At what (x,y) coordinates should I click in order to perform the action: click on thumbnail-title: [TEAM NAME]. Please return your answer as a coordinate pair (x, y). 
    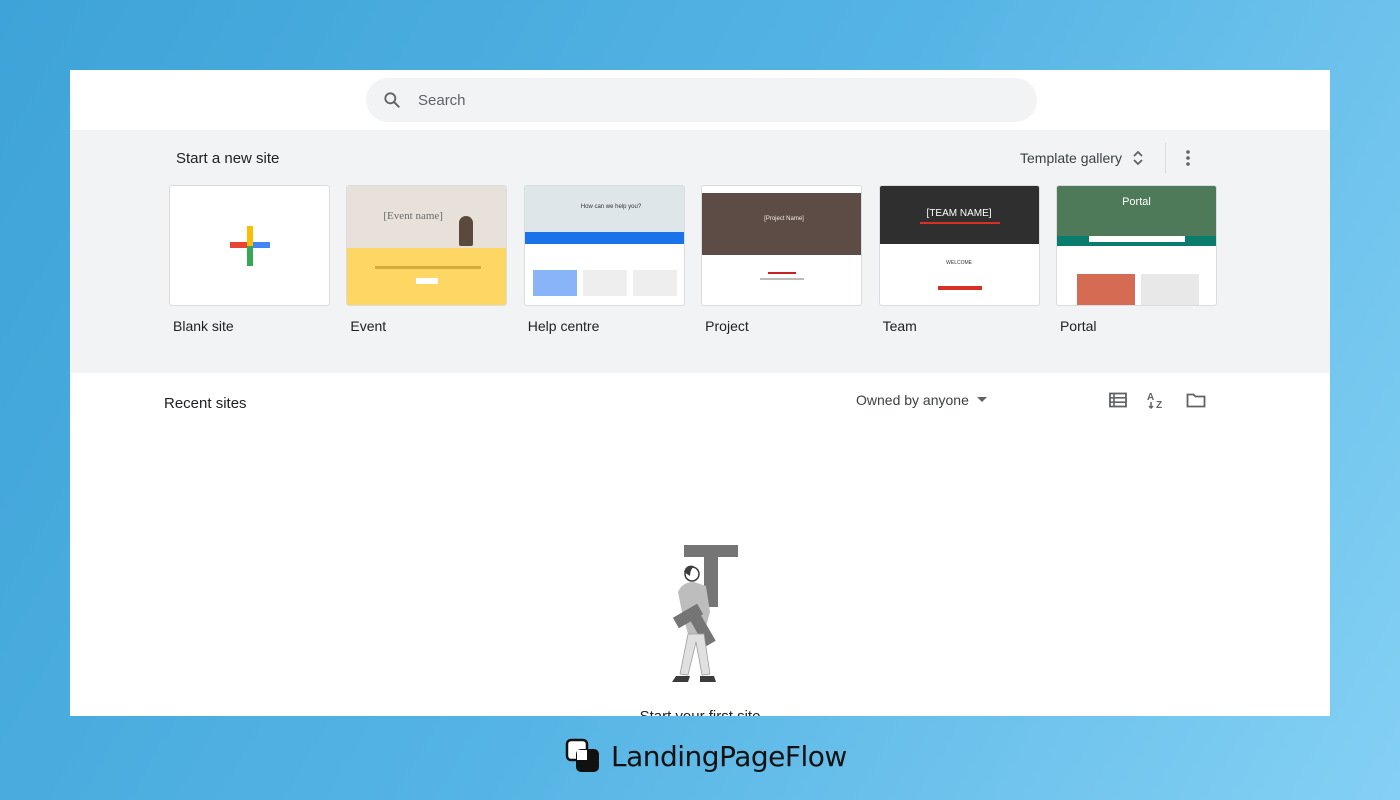
    Looking at the image, I should click on (959, 213).